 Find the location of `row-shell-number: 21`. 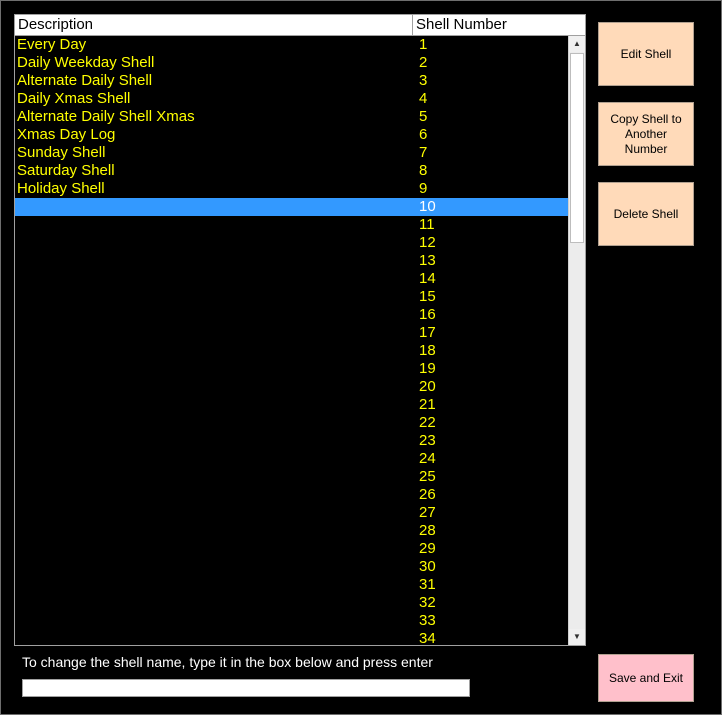

row-shell-number: 21 is located at coordinates (427, 404).